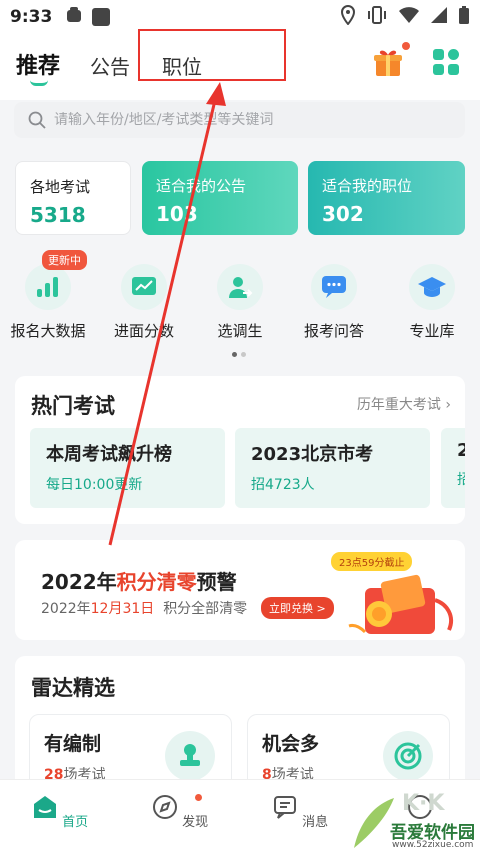 This screenshot has width=480, height=853. I want to click on hot-exam-sub: 每日10:00更新, so click(94, 485).